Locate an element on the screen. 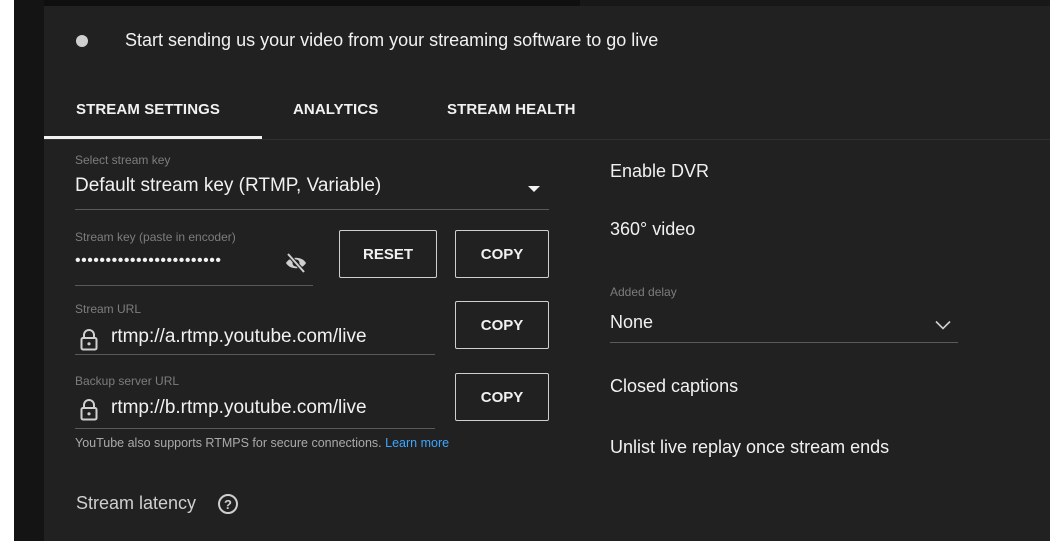 This screenshot has height=541, width=1050. stream-key-label: Stream key (paste in encoder) is located at coordinates (155, 237).